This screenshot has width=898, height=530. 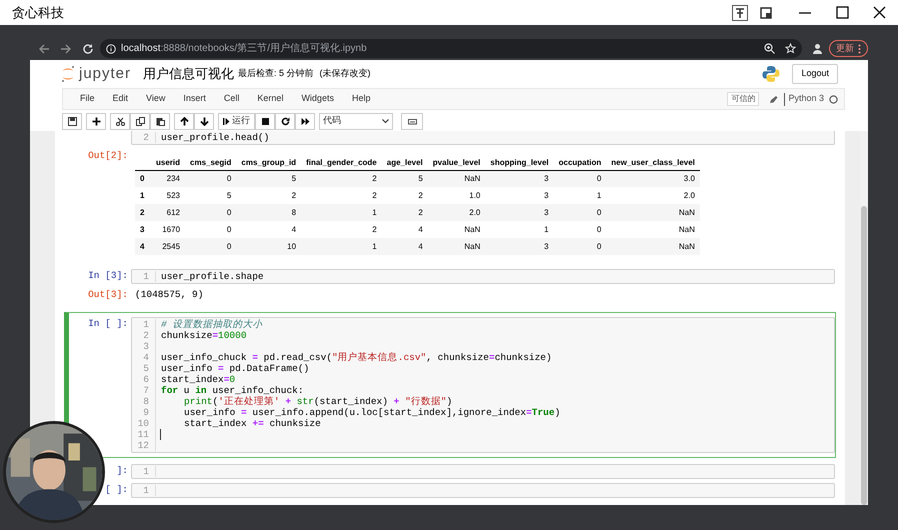 What do you see at coordinates (66, 48) in the screenshot?
I see `forward-icon` at bounding box center [66, 48].